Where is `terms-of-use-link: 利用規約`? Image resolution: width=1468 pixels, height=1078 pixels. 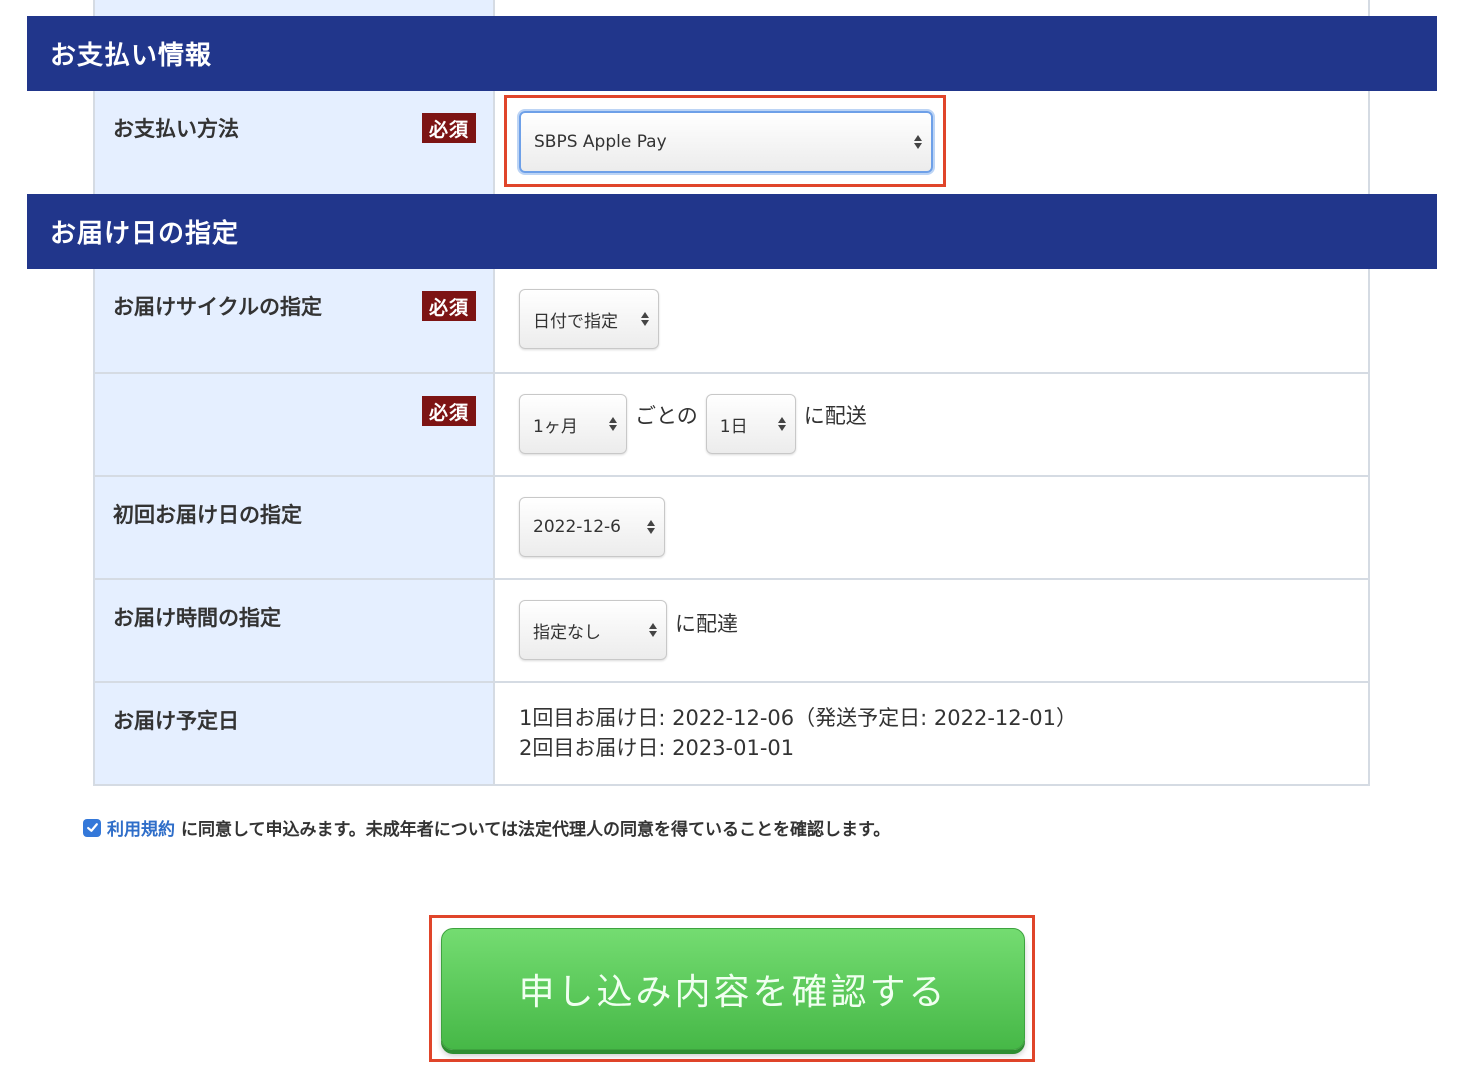
terms-of-use-link: 利用規約 is located at coordinates (141, 827).